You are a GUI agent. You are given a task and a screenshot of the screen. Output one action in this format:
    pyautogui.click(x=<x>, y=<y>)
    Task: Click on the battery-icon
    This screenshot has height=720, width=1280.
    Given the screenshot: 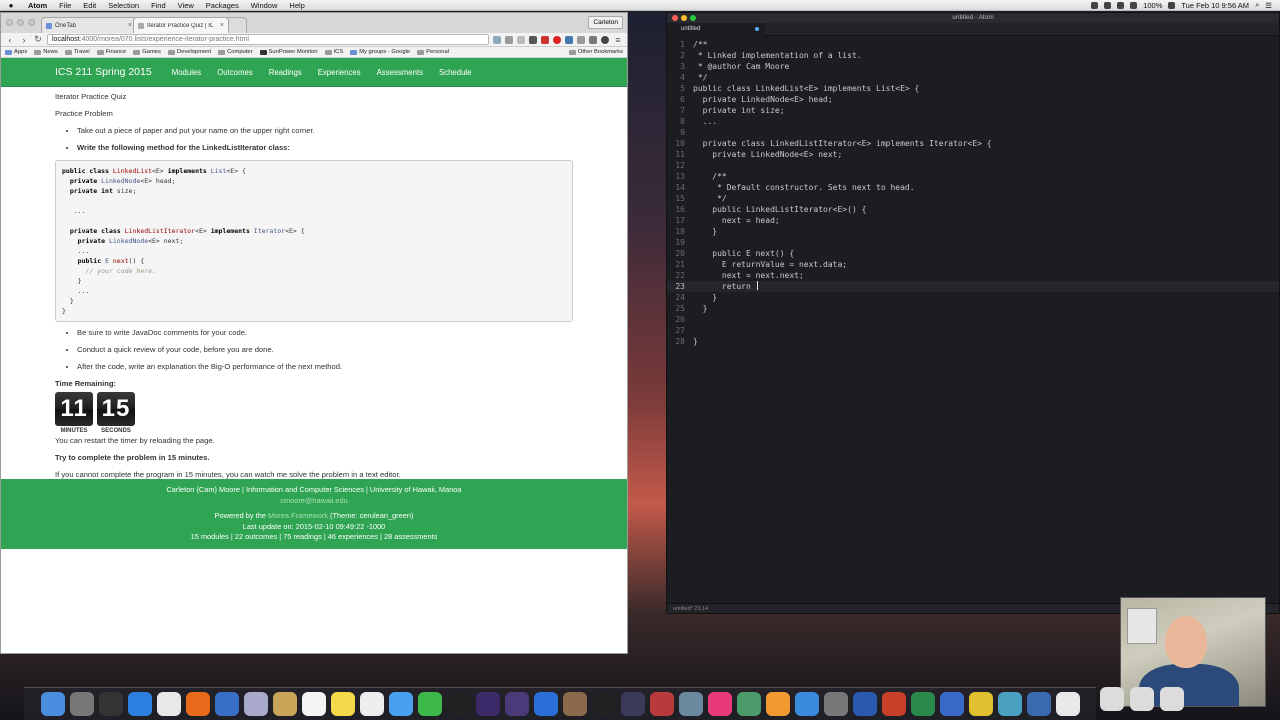 What is the action you would take?
    pyautogui.click(x=1172, y=5)
    